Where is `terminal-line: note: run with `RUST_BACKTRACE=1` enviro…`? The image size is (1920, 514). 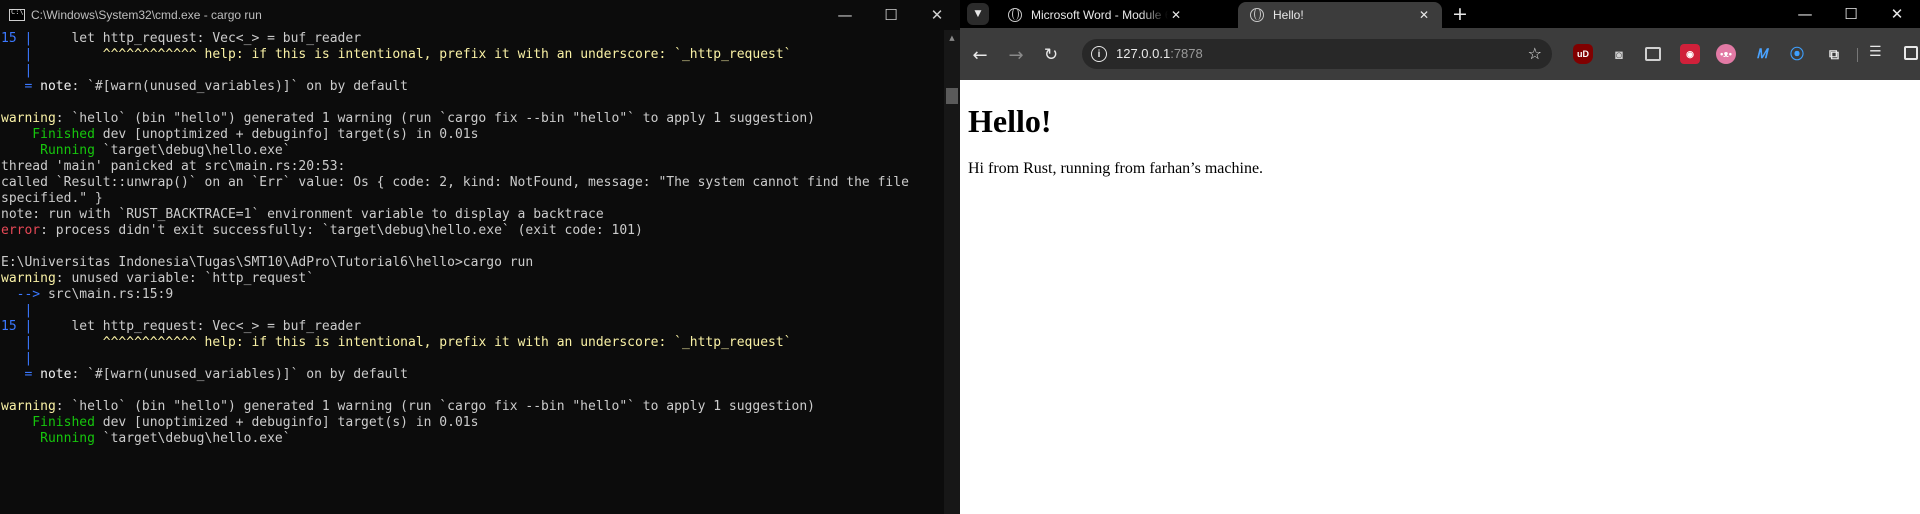
terminal-line: note: run with `RUST_BACKTRACE=1` enviro… is located at coordinates (472, 215).